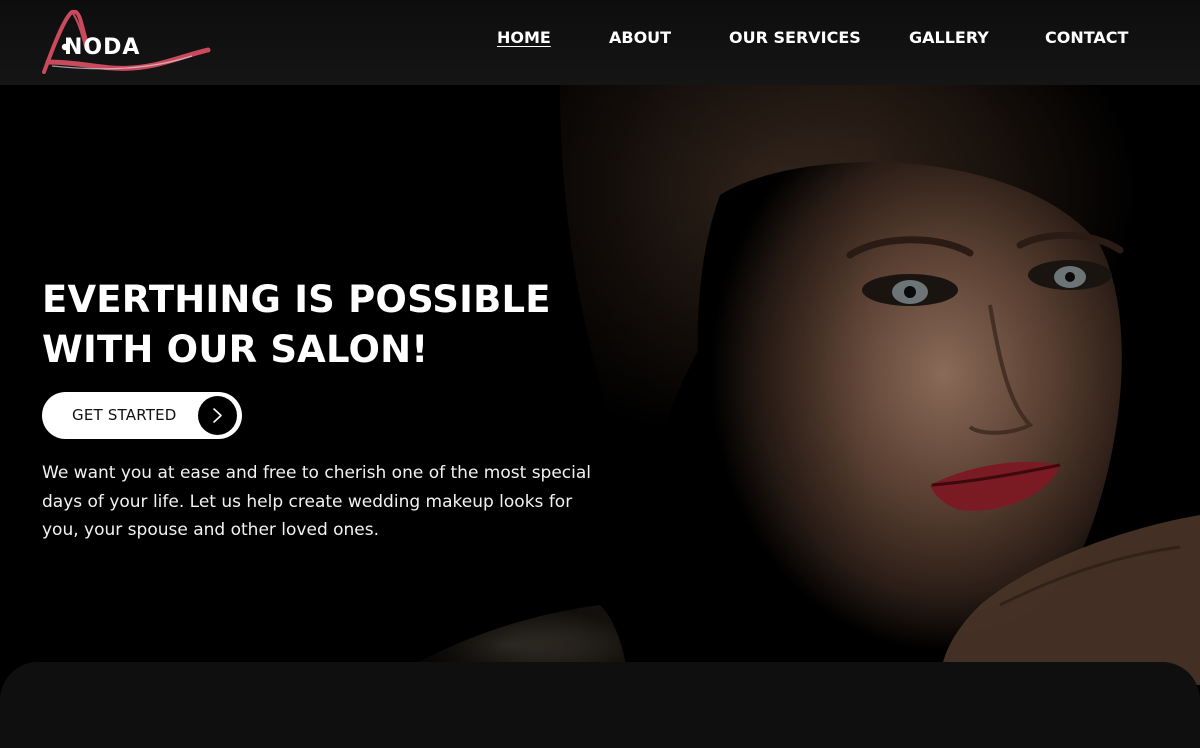  What do you see at coordinates (296, 299) in the screenshot?
I see `hero-title-line1: EVERTHING IS POSSIBLE` at bounding box center [296, 299].